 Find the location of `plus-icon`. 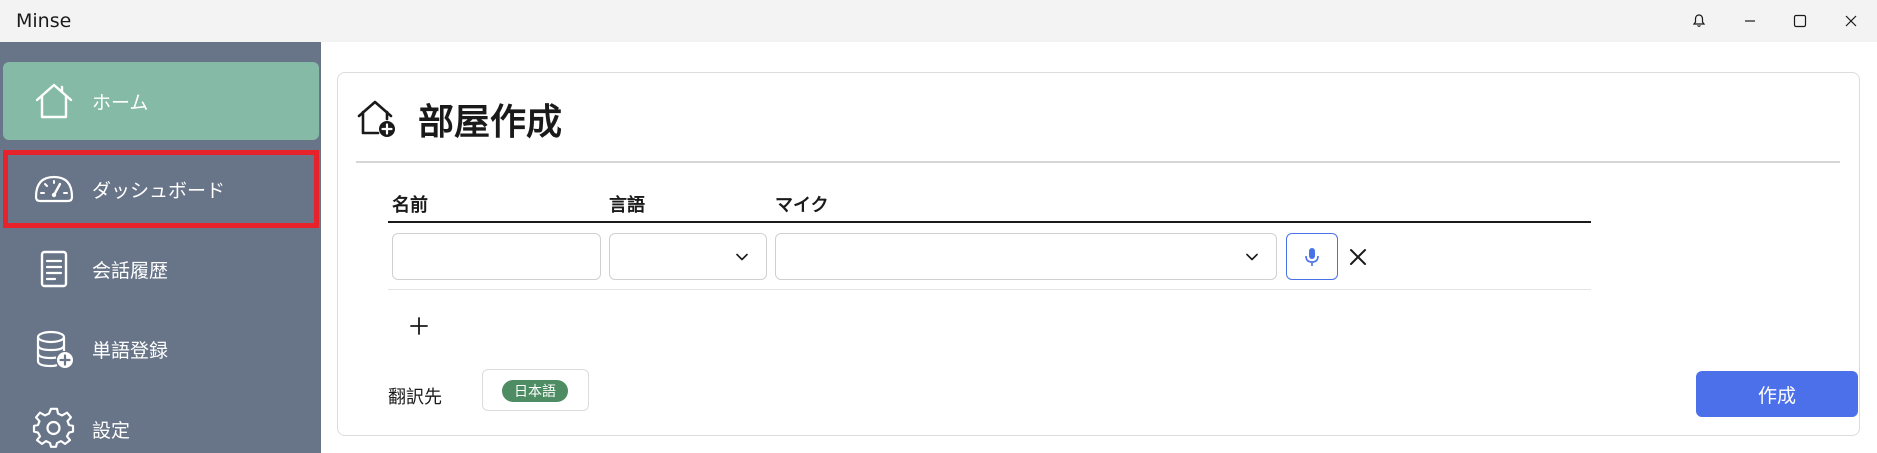

plus-icon is located at coordinates (419, 326).